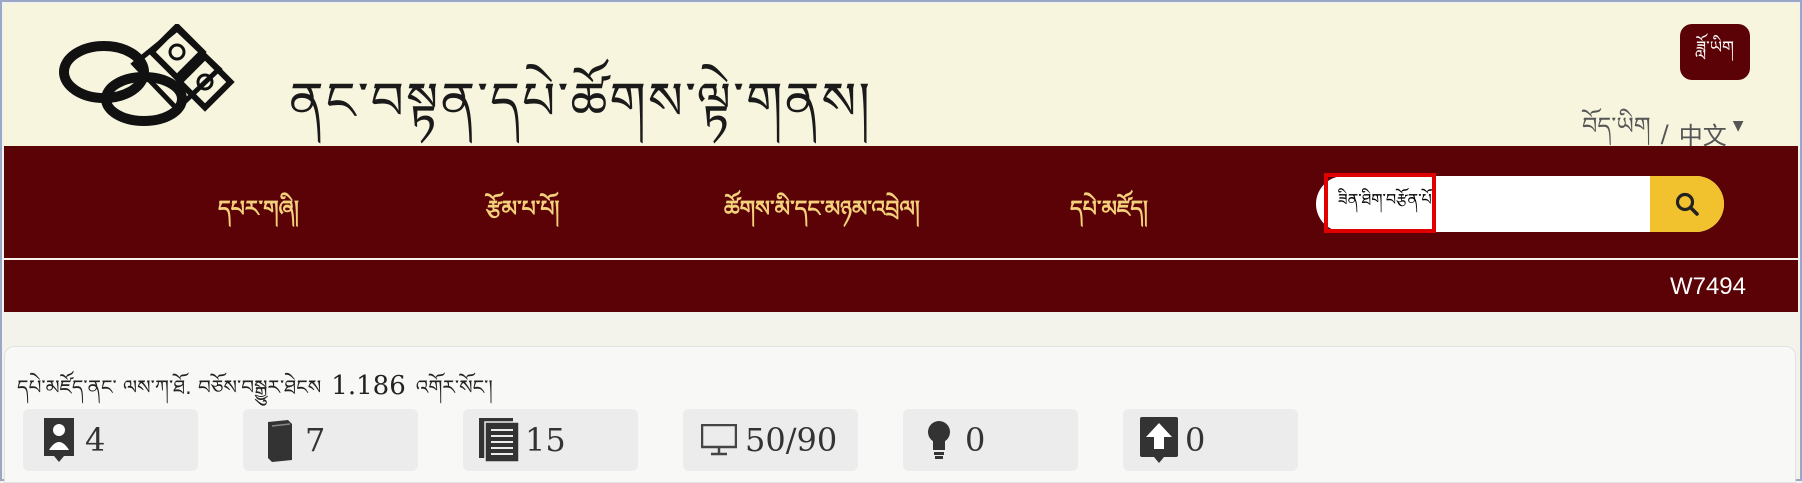 The image size is (1802, 483). I want to click on script-toggle-label: ཟློ་ཡིག, so click(1715, 48).